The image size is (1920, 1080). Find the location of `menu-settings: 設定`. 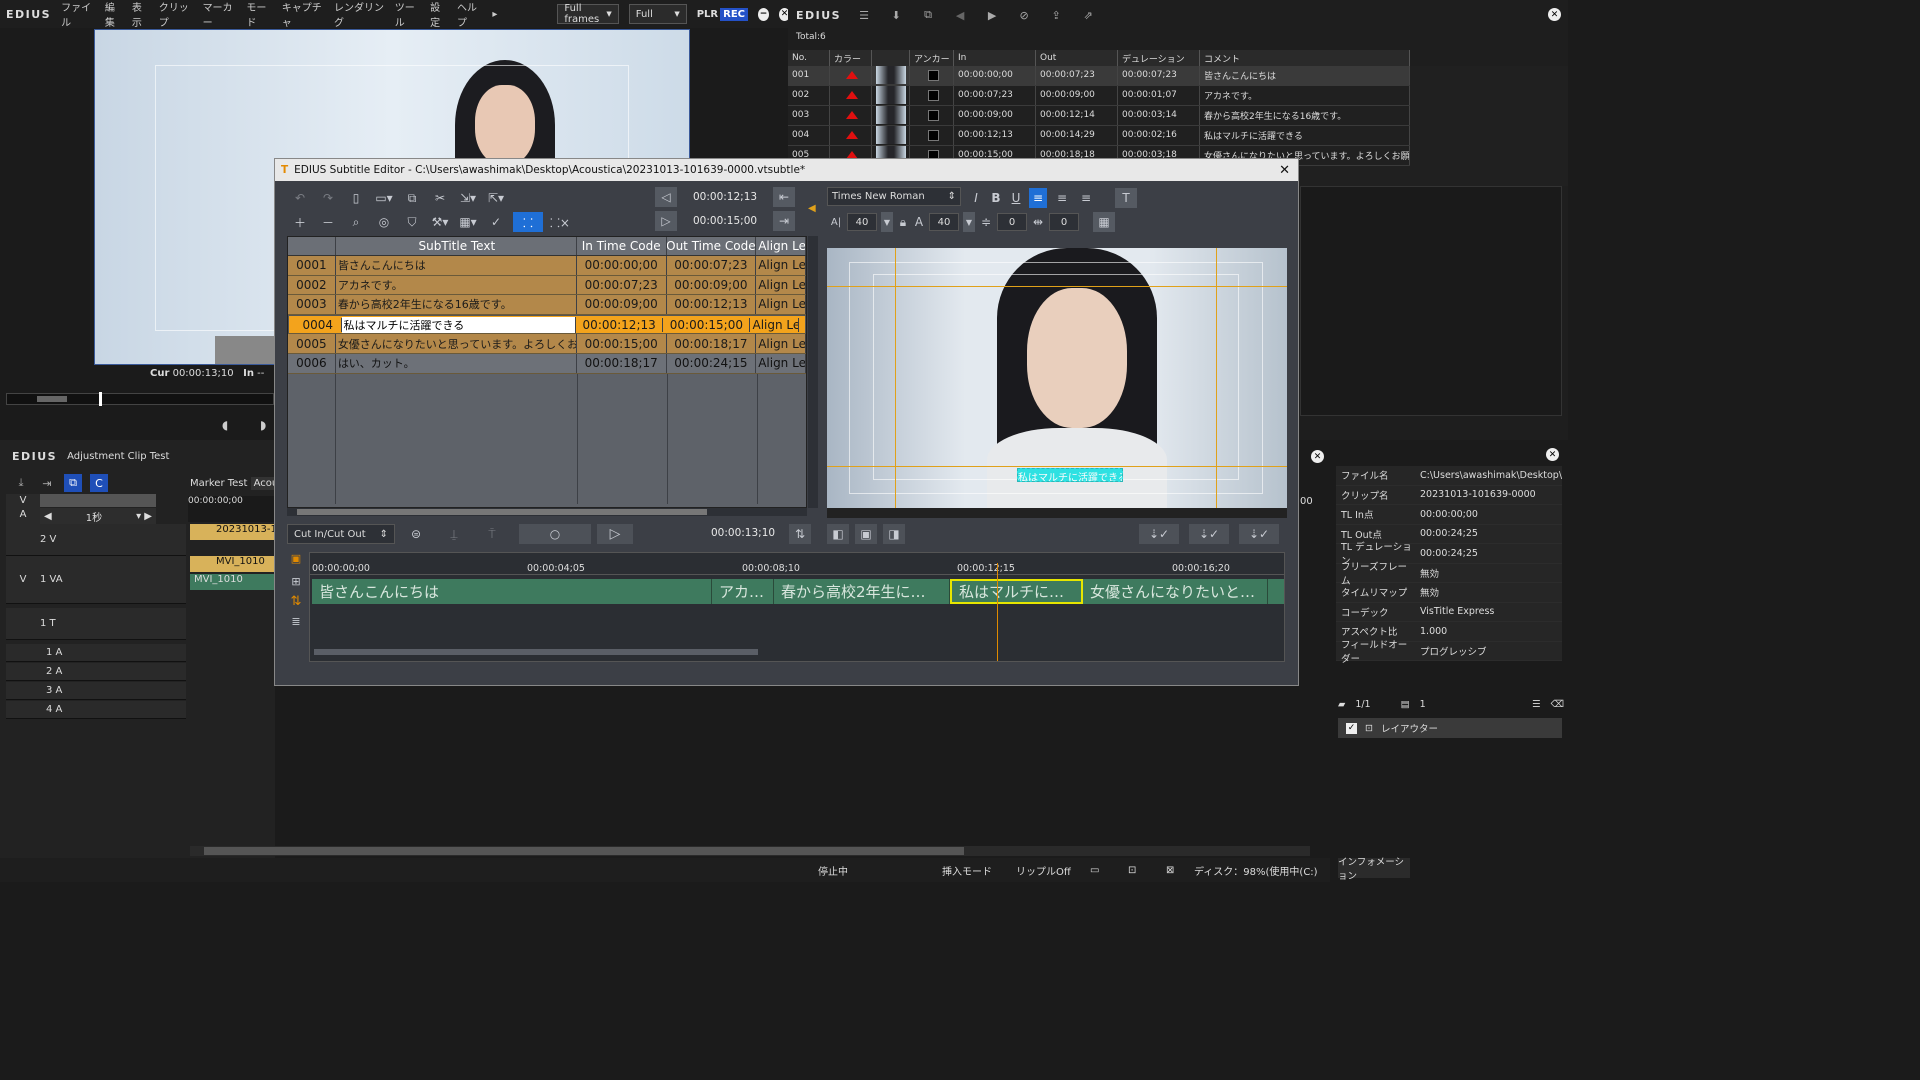

menu-settings: 設定 is located at coordinates (438, 14).